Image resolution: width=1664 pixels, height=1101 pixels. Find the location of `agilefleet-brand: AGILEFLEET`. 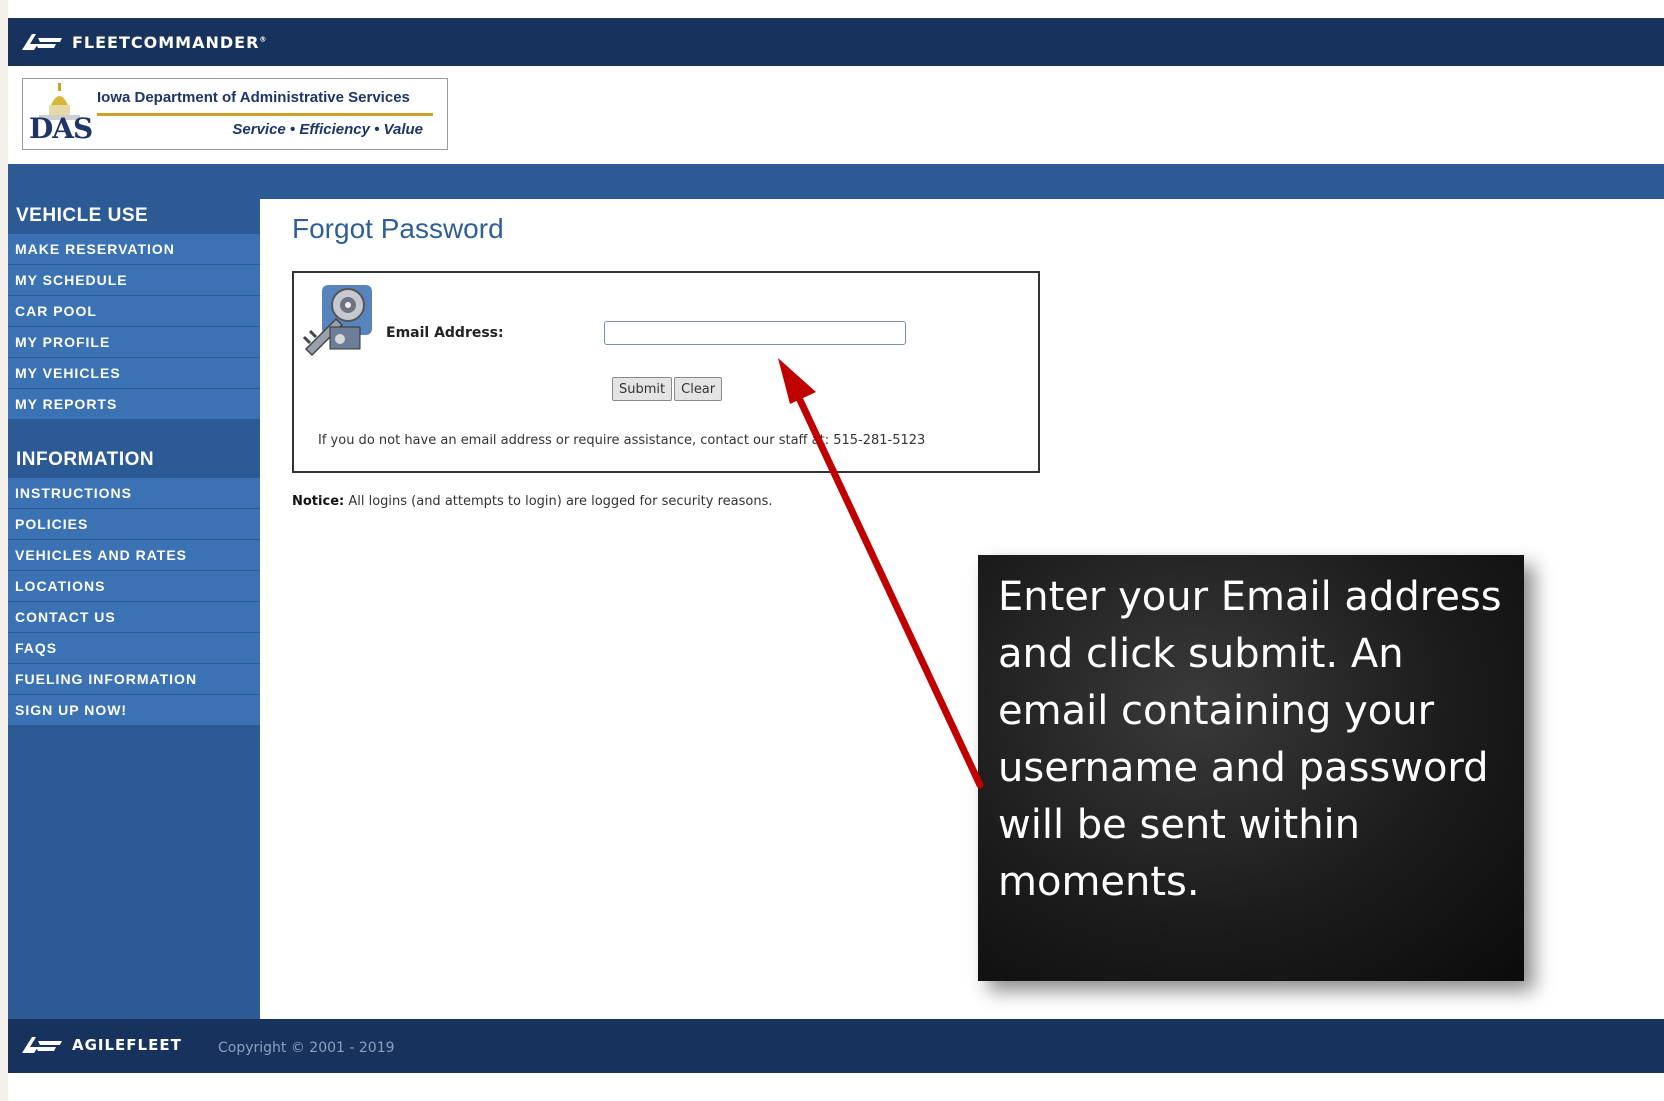

agilefleet-brand: AGILEFLEET is located at coordinates (101, 1045).